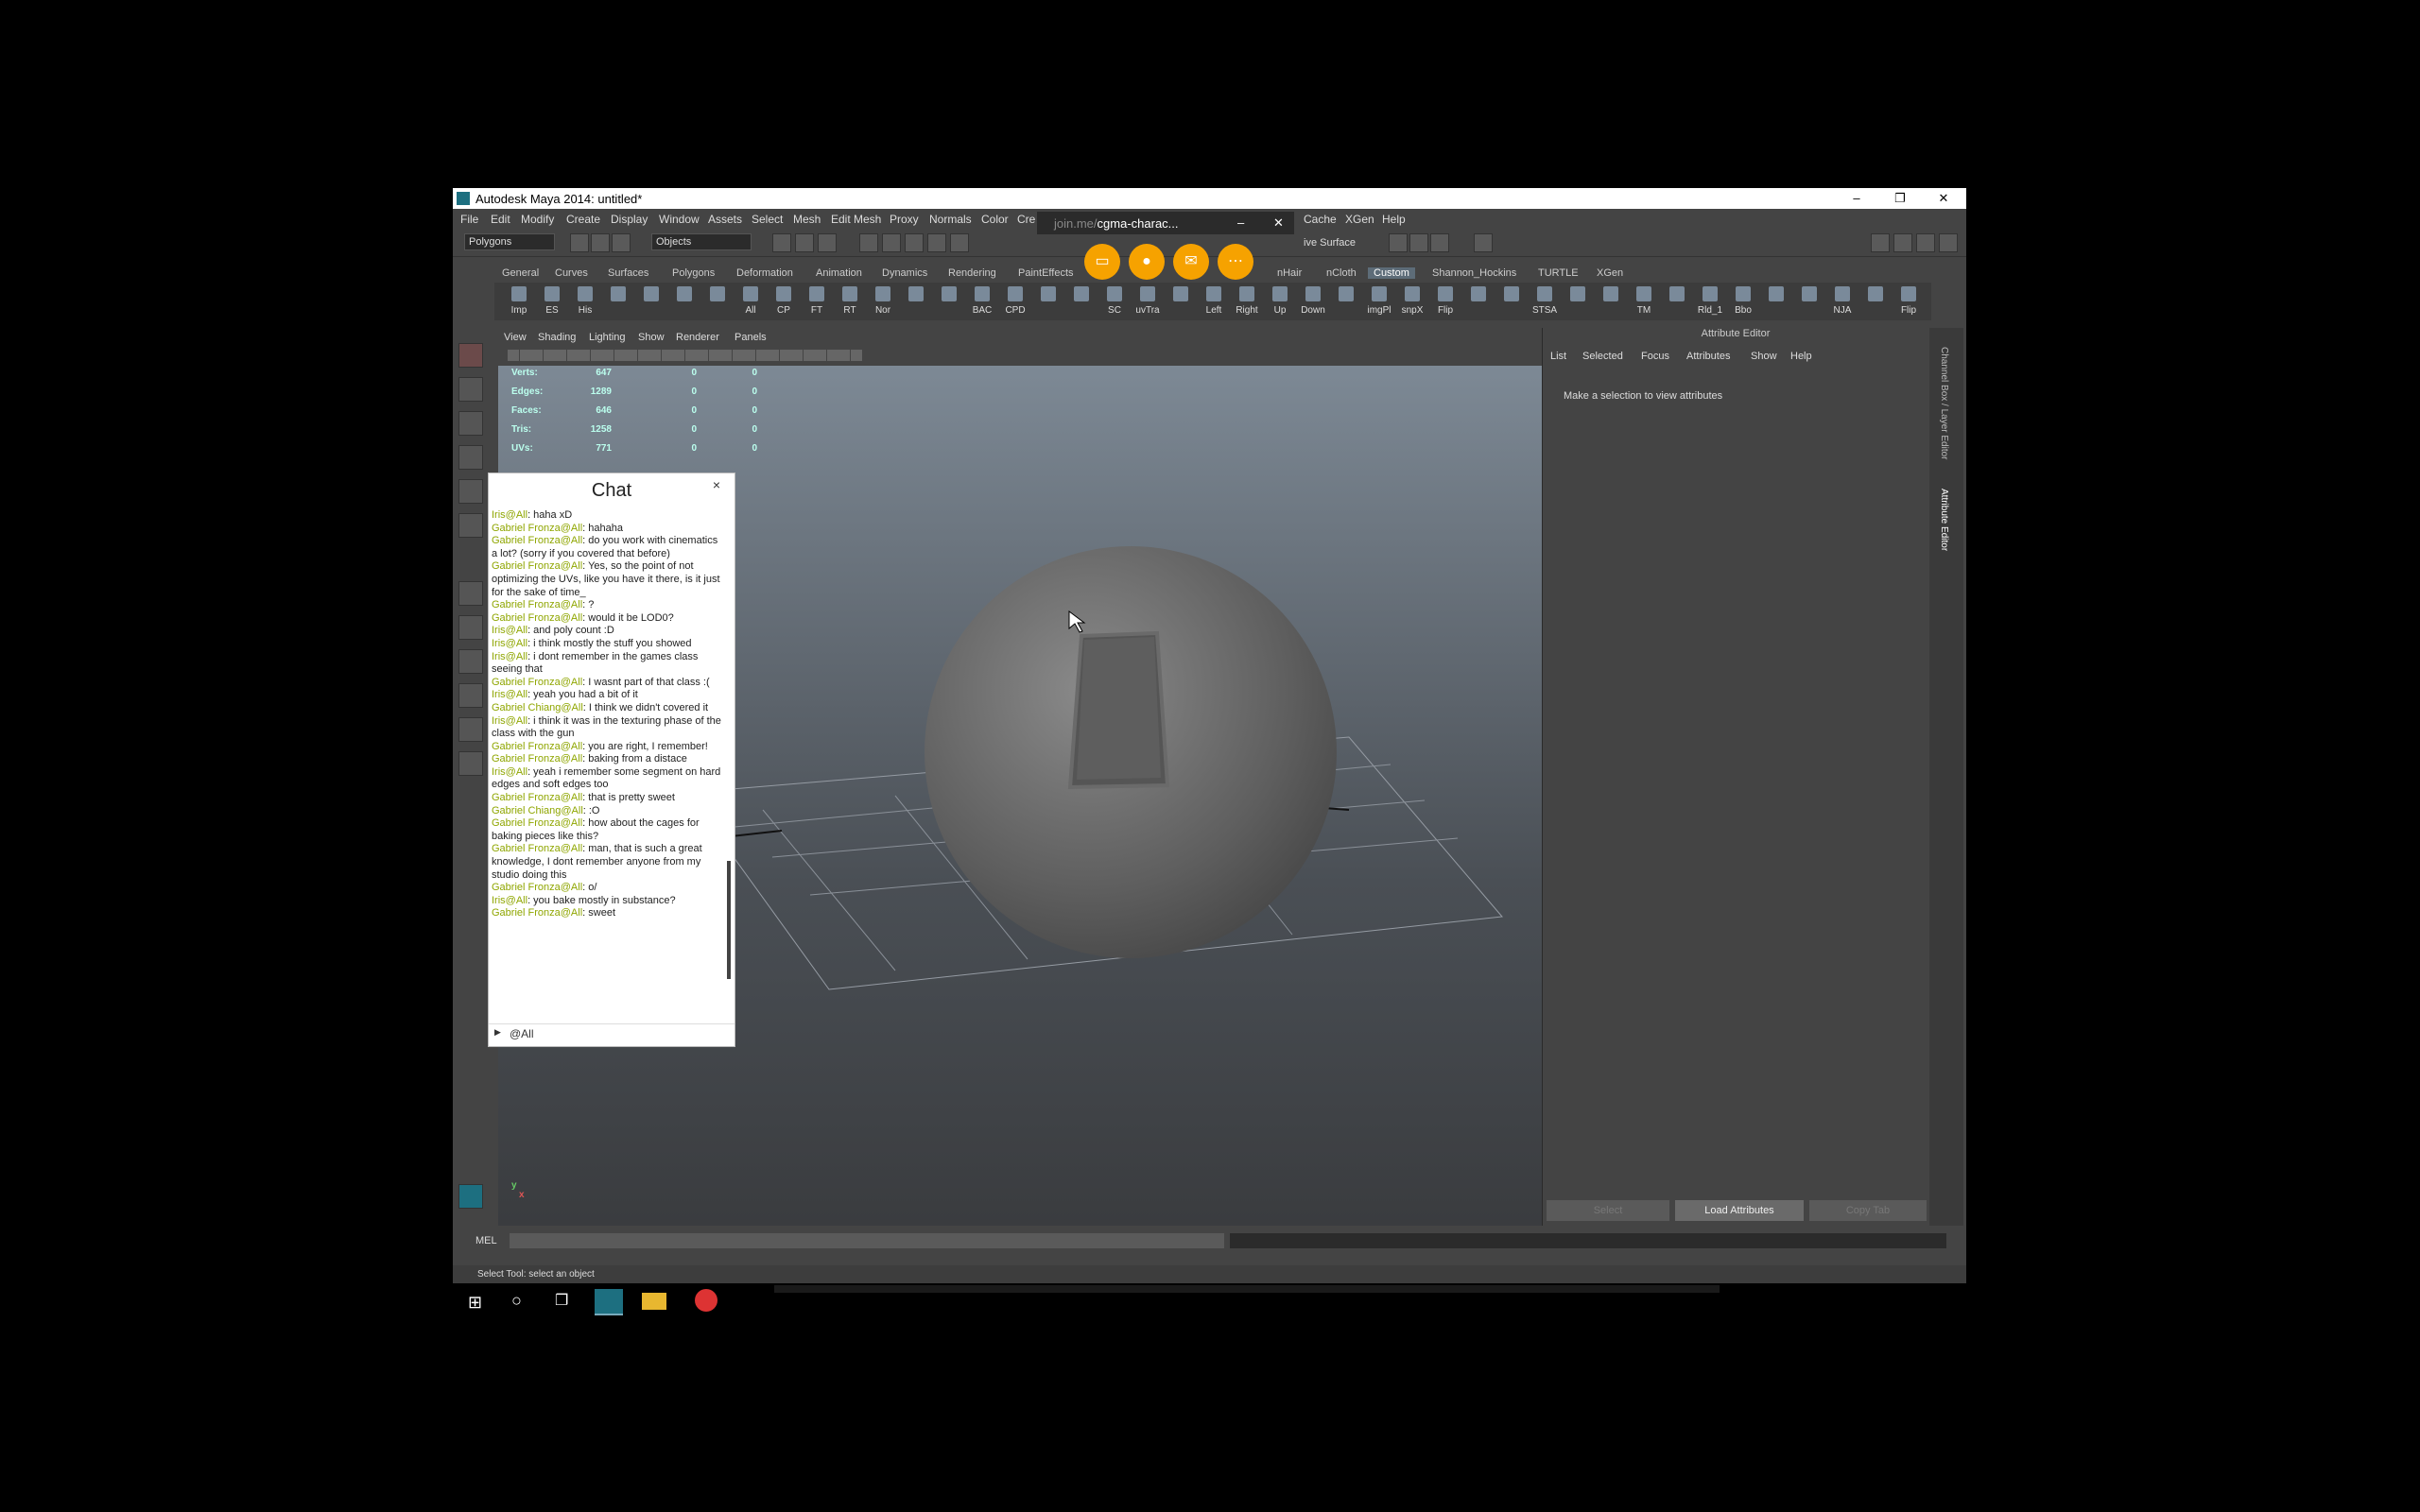  I want to click on chat-scrollbar, so click(729, 920).